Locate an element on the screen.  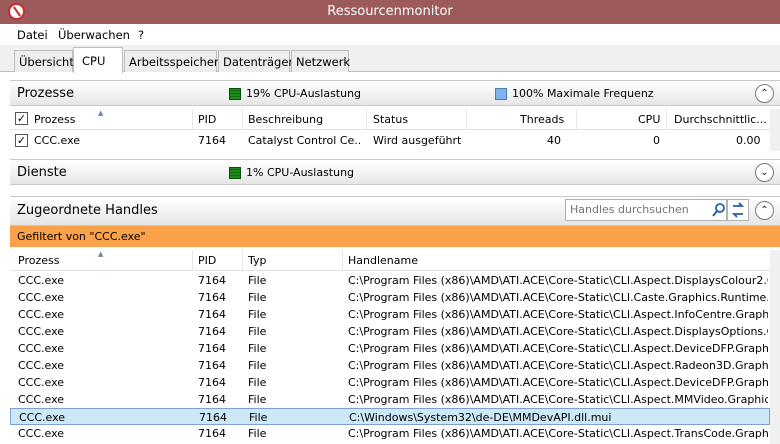
sort-arrow-icon: ▲ is located at coordinates (101, 113).